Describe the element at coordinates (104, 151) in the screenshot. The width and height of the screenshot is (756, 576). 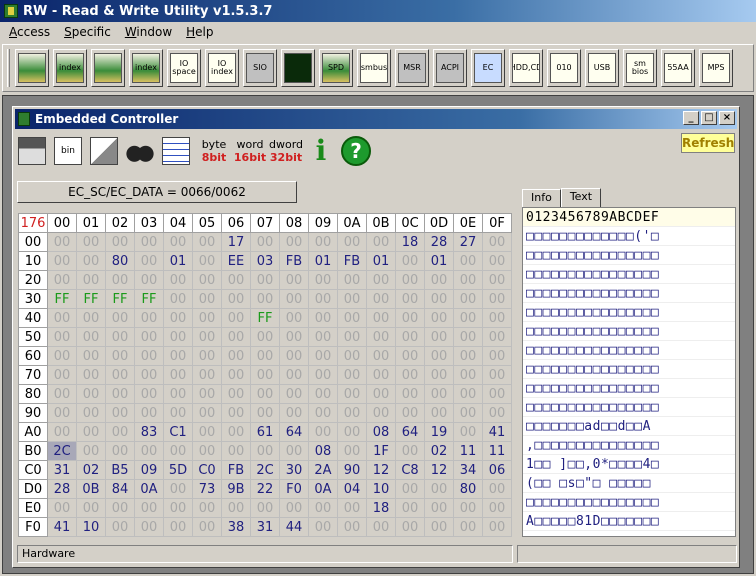
I see `load-button` at that location.